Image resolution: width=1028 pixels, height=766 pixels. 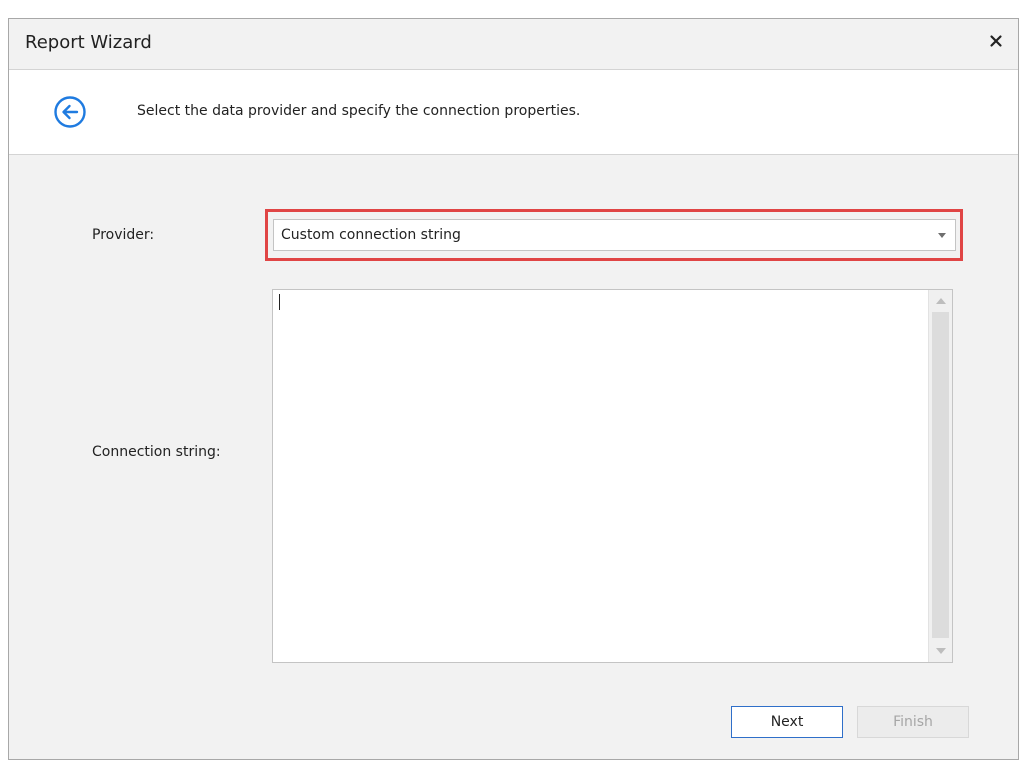 I want to click on chevron-down-icon, so click(x=942, y=235).